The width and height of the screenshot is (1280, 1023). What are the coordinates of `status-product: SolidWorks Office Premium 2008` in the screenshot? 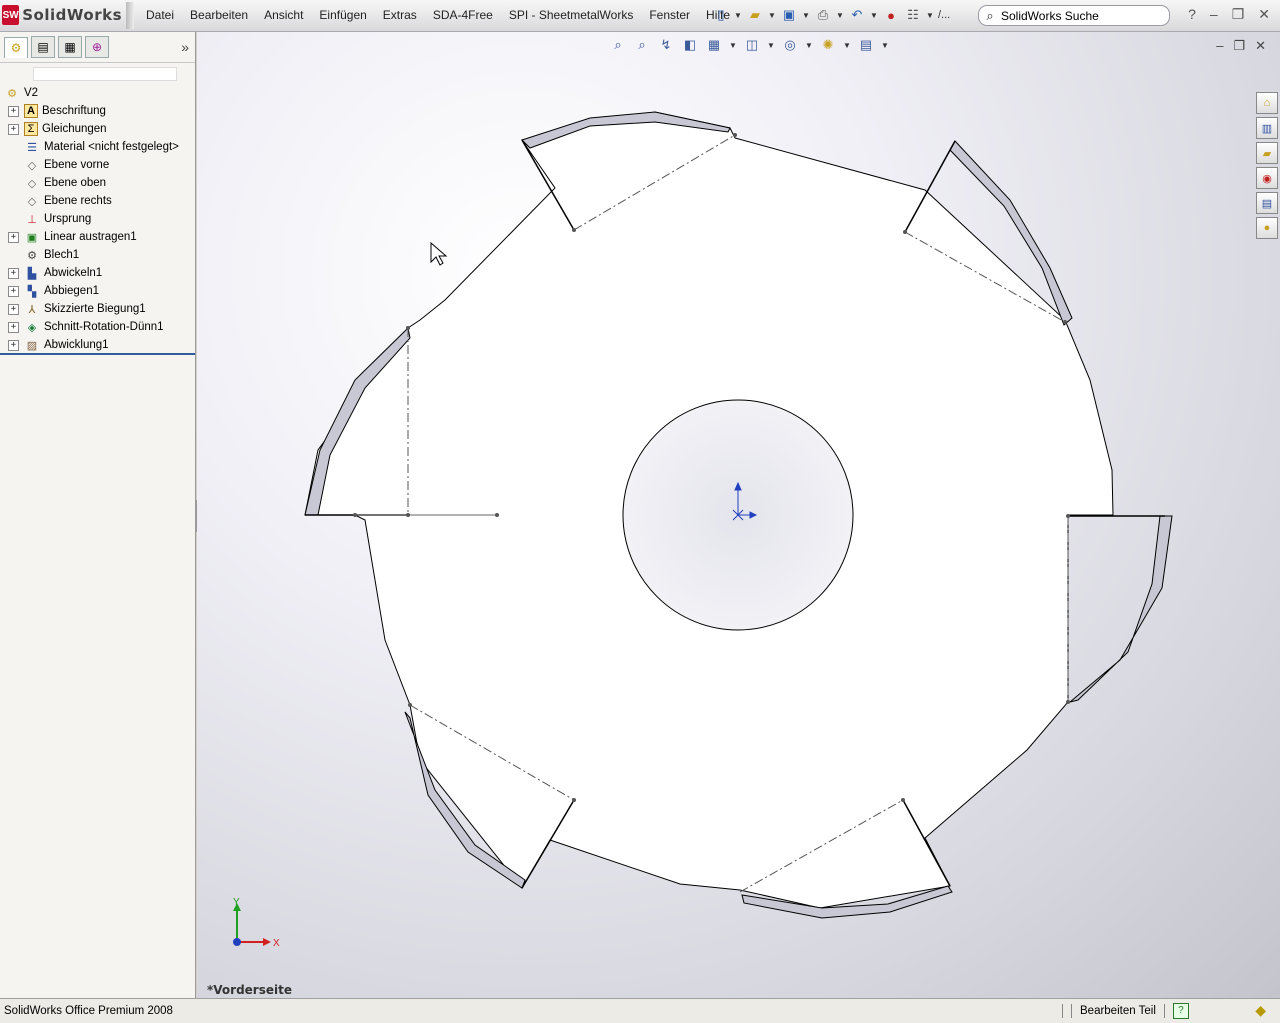 It's located at (88, 1011).